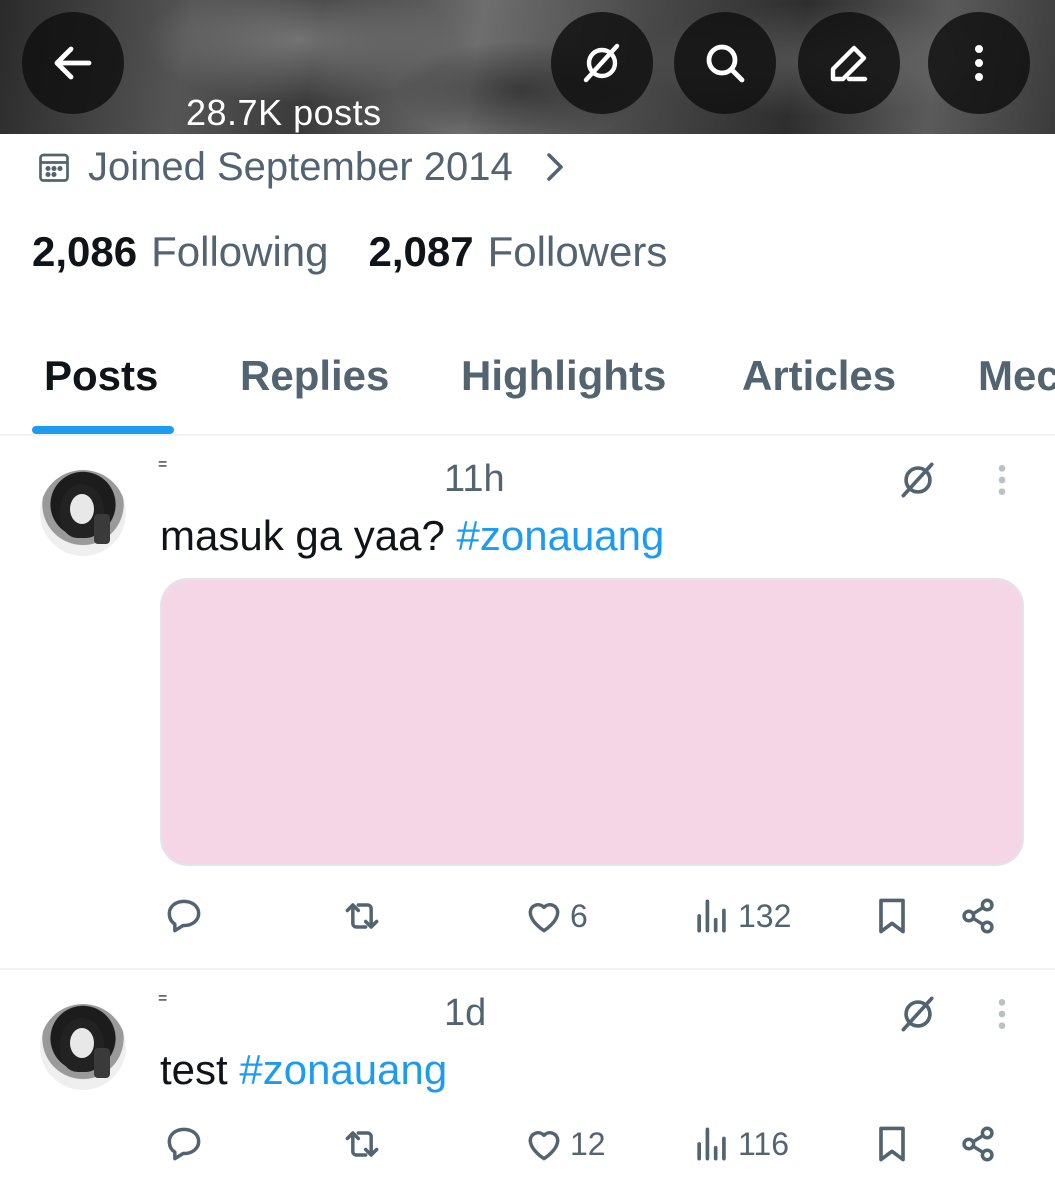 The height and width of the screenshot is (1200, 1055). Describe the element at coordinates (527, 67) in the screenshot. I see `profile-header-banner: 28.7K posts` at that location.